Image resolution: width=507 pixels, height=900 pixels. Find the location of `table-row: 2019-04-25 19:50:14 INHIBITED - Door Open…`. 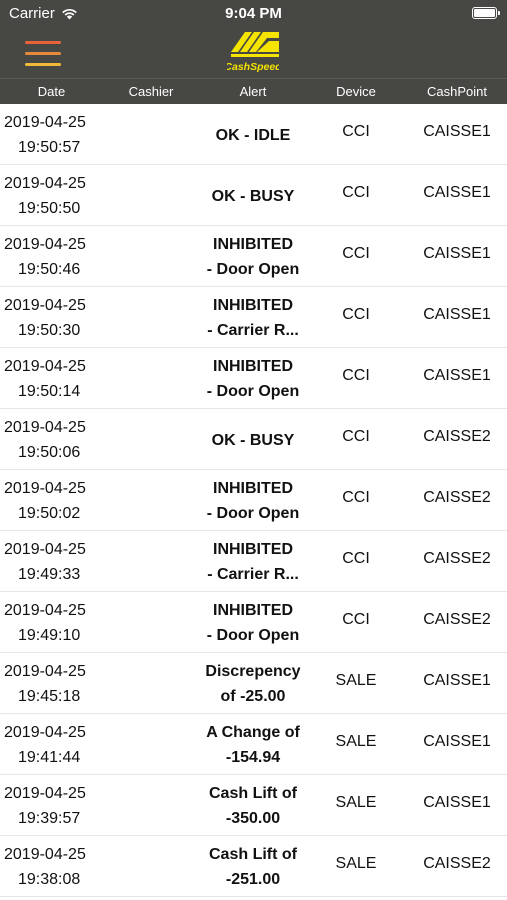

table-row: 2019-04-25 19:50:14 INHIBITED - Door Open… is located at coordinates (253, 378).